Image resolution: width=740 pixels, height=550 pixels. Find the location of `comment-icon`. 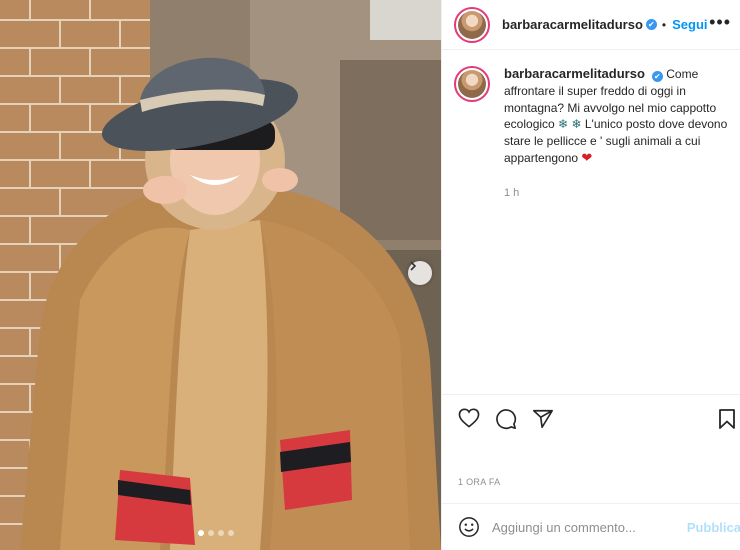

comment-icon is located at coordinates (506, 419).